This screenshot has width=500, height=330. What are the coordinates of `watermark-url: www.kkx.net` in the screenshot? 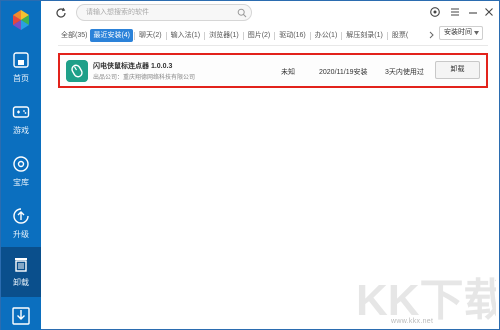 It's located at (412, 321).